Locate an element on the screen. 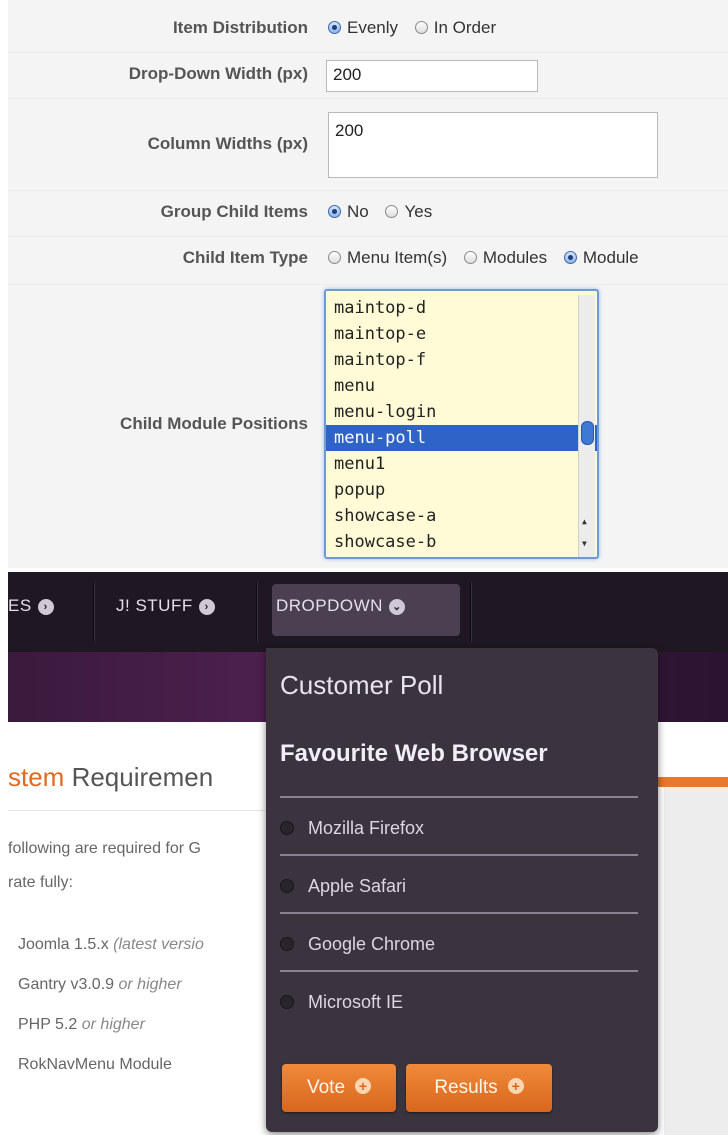 This screenshot has height=1135, width=728. results-button: Results + is located at coordinates (479, 1088).